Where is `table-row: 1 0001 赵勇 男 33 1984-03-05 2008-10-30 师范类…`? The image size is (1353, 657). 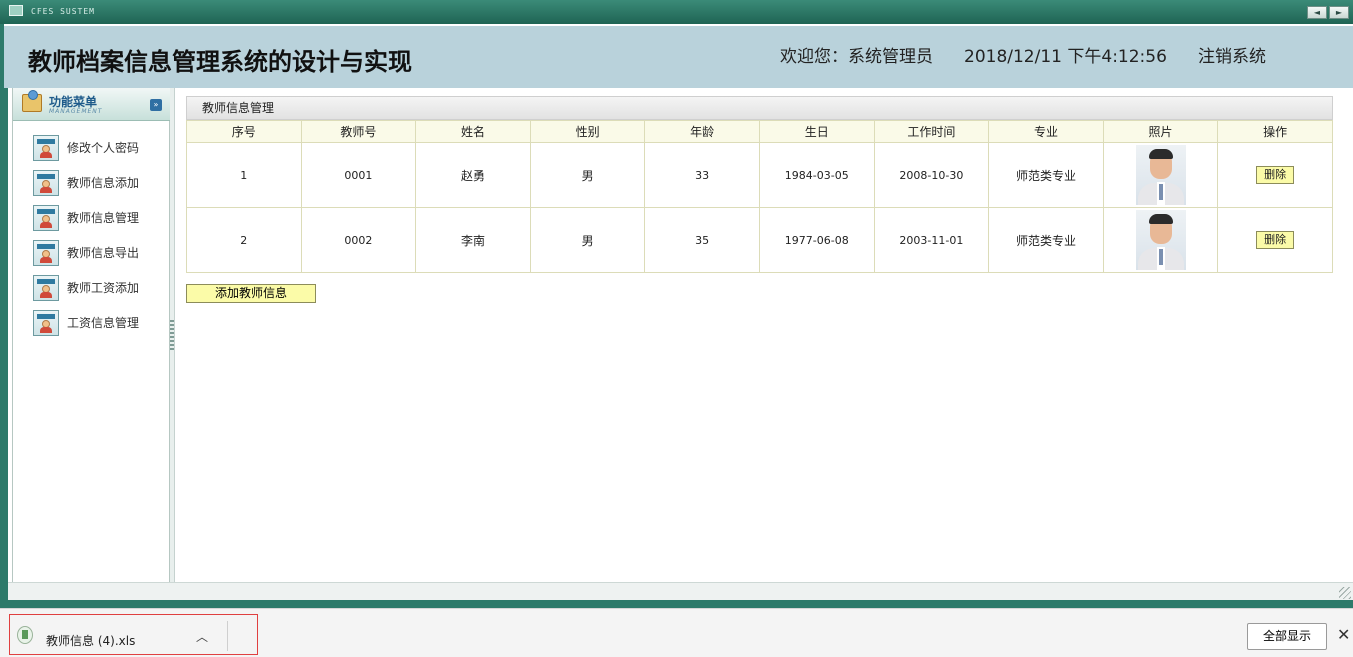
table-row: 1 0001 赵勇 男 33 1984-03-05 2008-10-30 师范类… is located at coordinates (759, 175).